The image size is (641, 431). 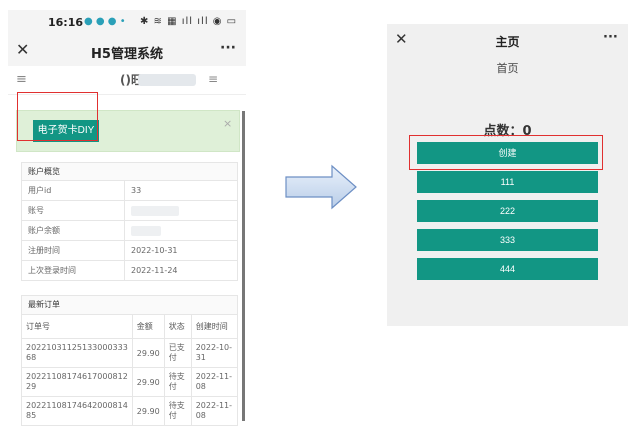 What do you see at coordinates (73, 210) in the screenshot?
I see `row-label: 账号` at bounding box center [73, 210].